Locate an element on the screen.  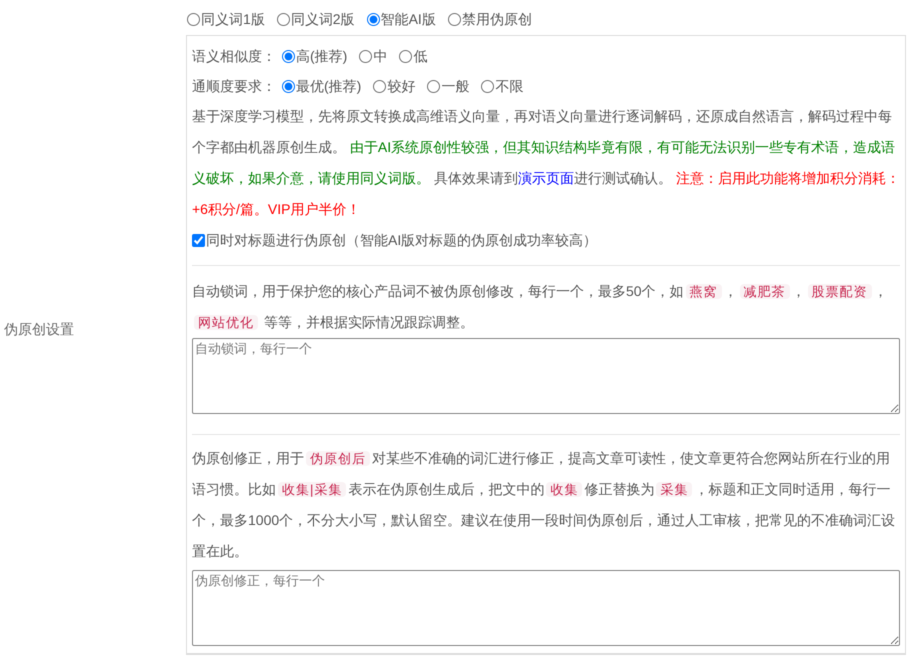
title-option: 同时对标题进行伪原创（智能AI版对标题的伪原创成功率较高） is located at coordinates (546, 240).